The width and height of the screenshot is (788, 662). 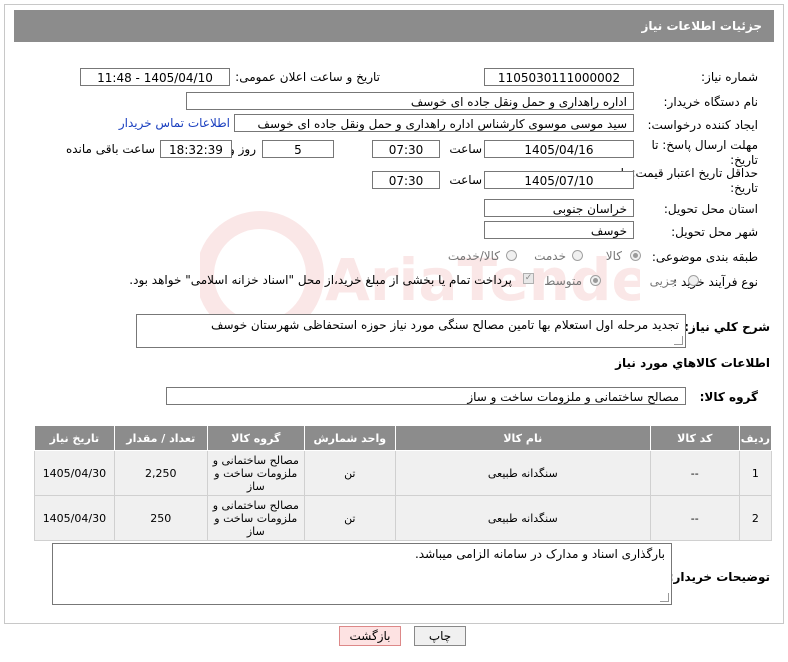 I want to click on col-unit: واحد شمارش, so click(x=349, y=438).